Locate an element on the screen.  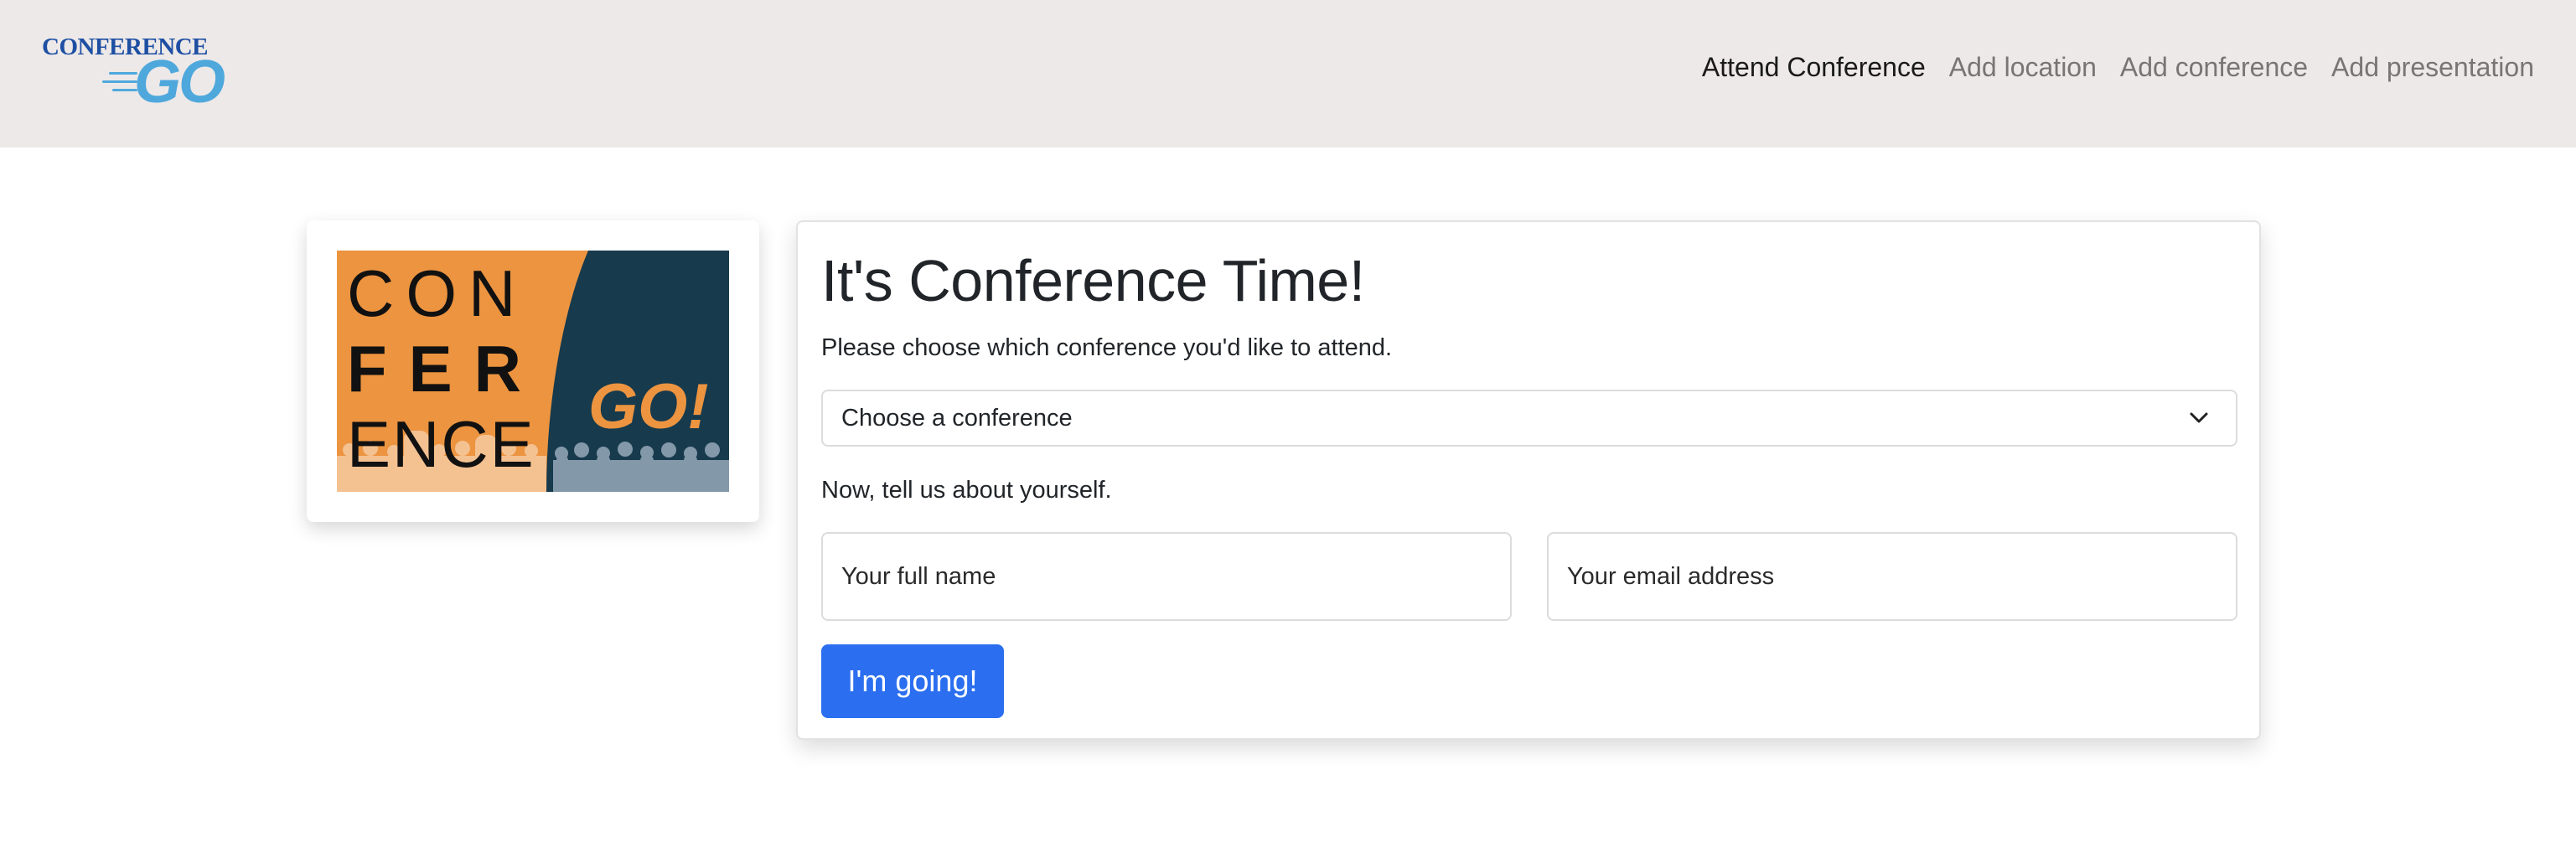
brand-logo: CONFERENCE GO is located at coordinates (138, 75).